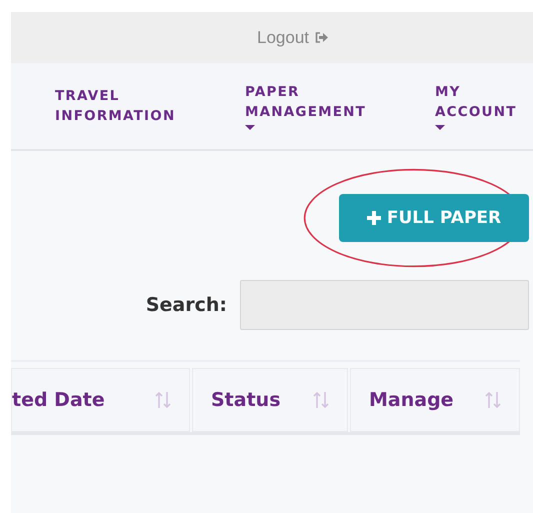  I want to click on nav-link: PAPER MANAGEMENT, so click(315, 106).